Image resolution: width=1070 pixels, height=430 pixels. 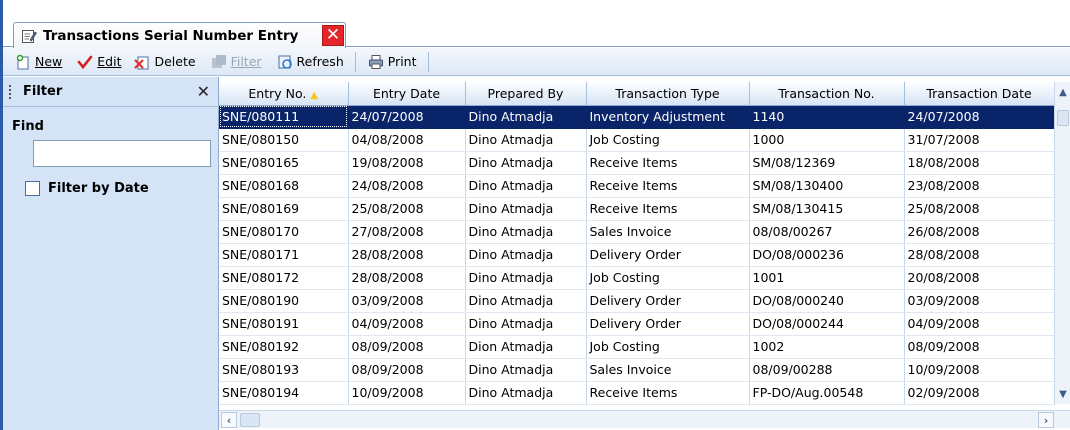 I want to click on delete-button: Delete, so click(x=164, y=62).